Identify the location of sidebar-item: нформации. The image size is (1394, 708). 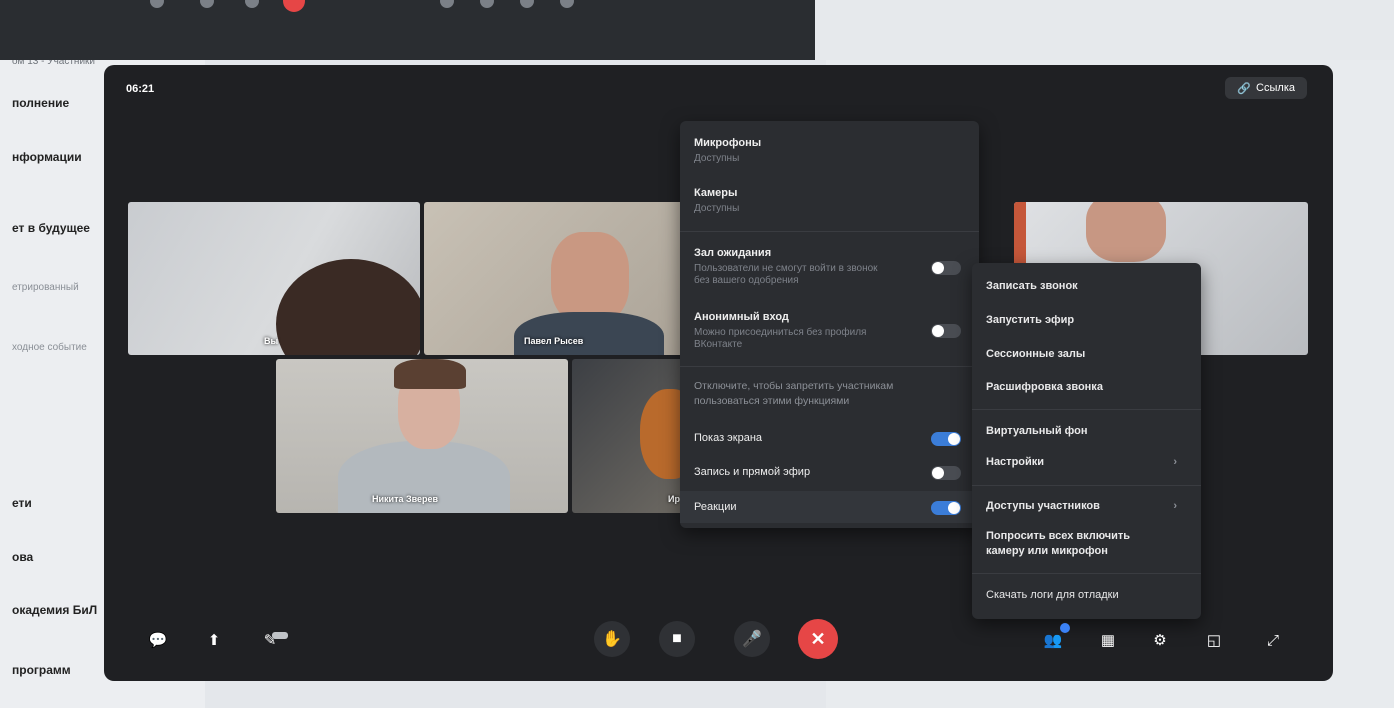
(47, 157).